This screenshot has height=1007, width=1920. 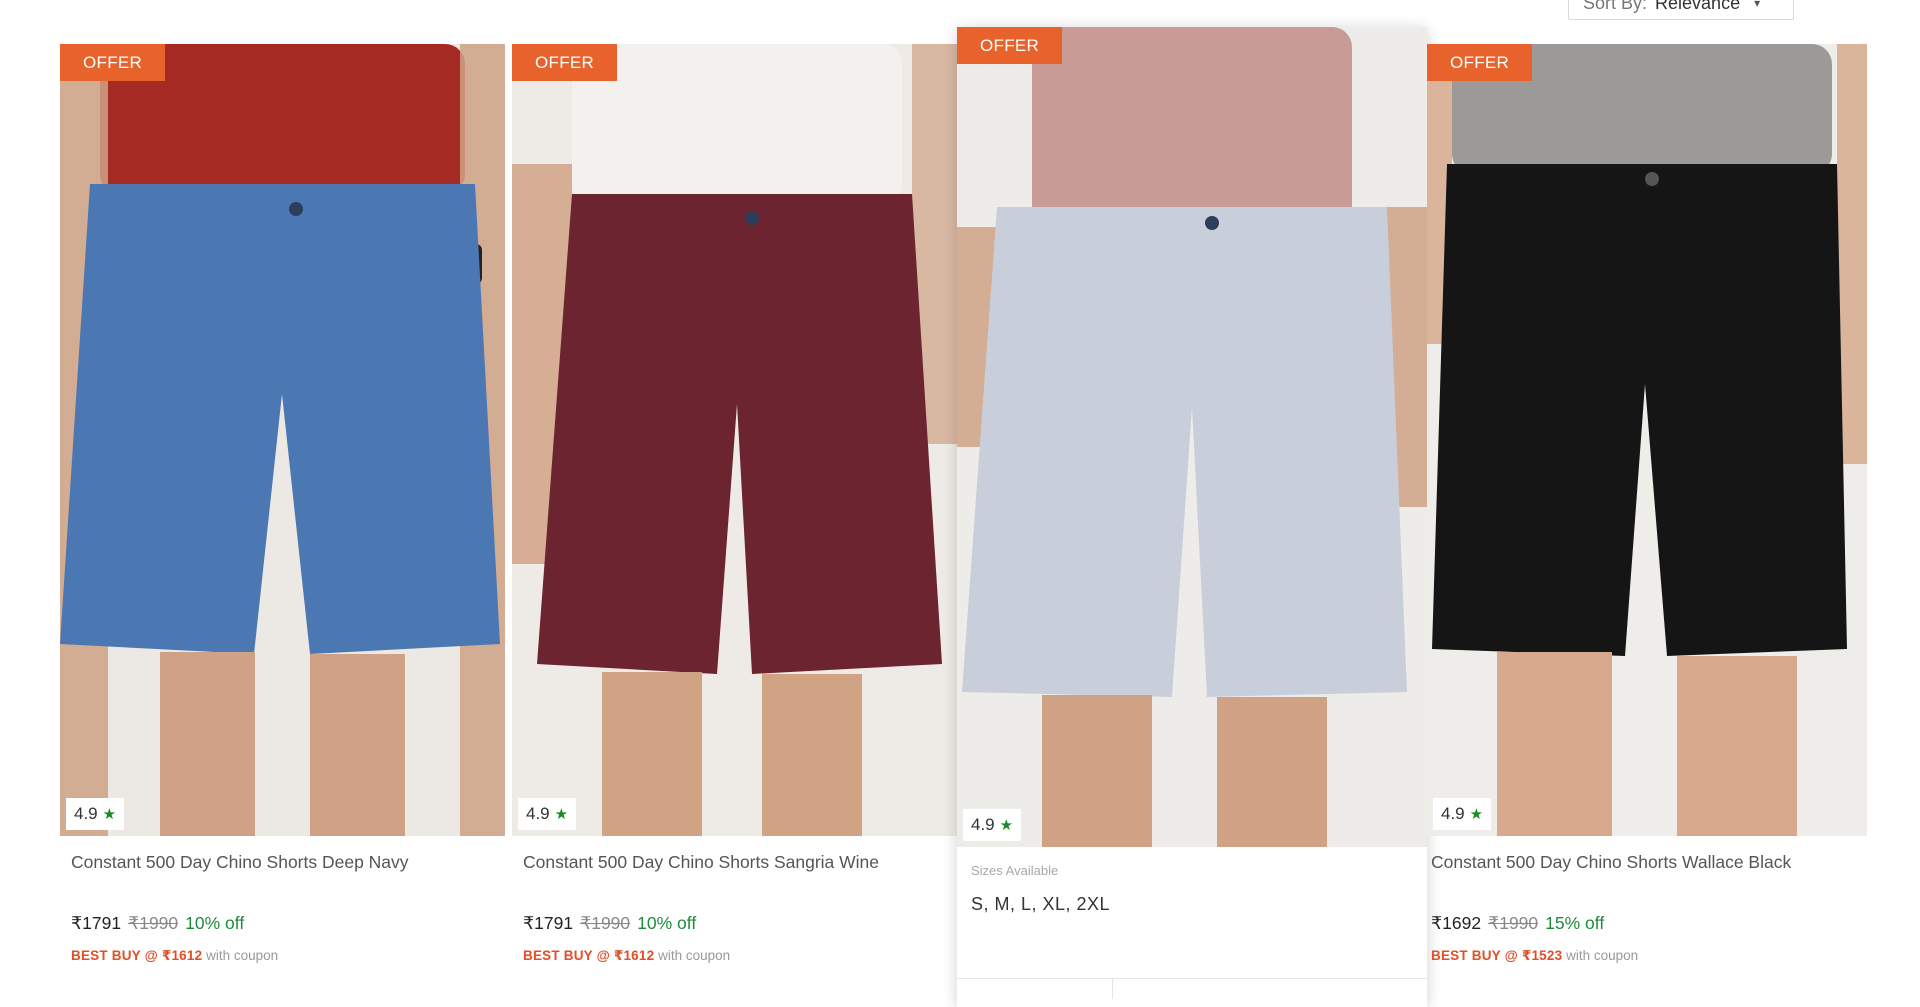 I want to click on price: ₹1692, so click(x=1456, y=923).